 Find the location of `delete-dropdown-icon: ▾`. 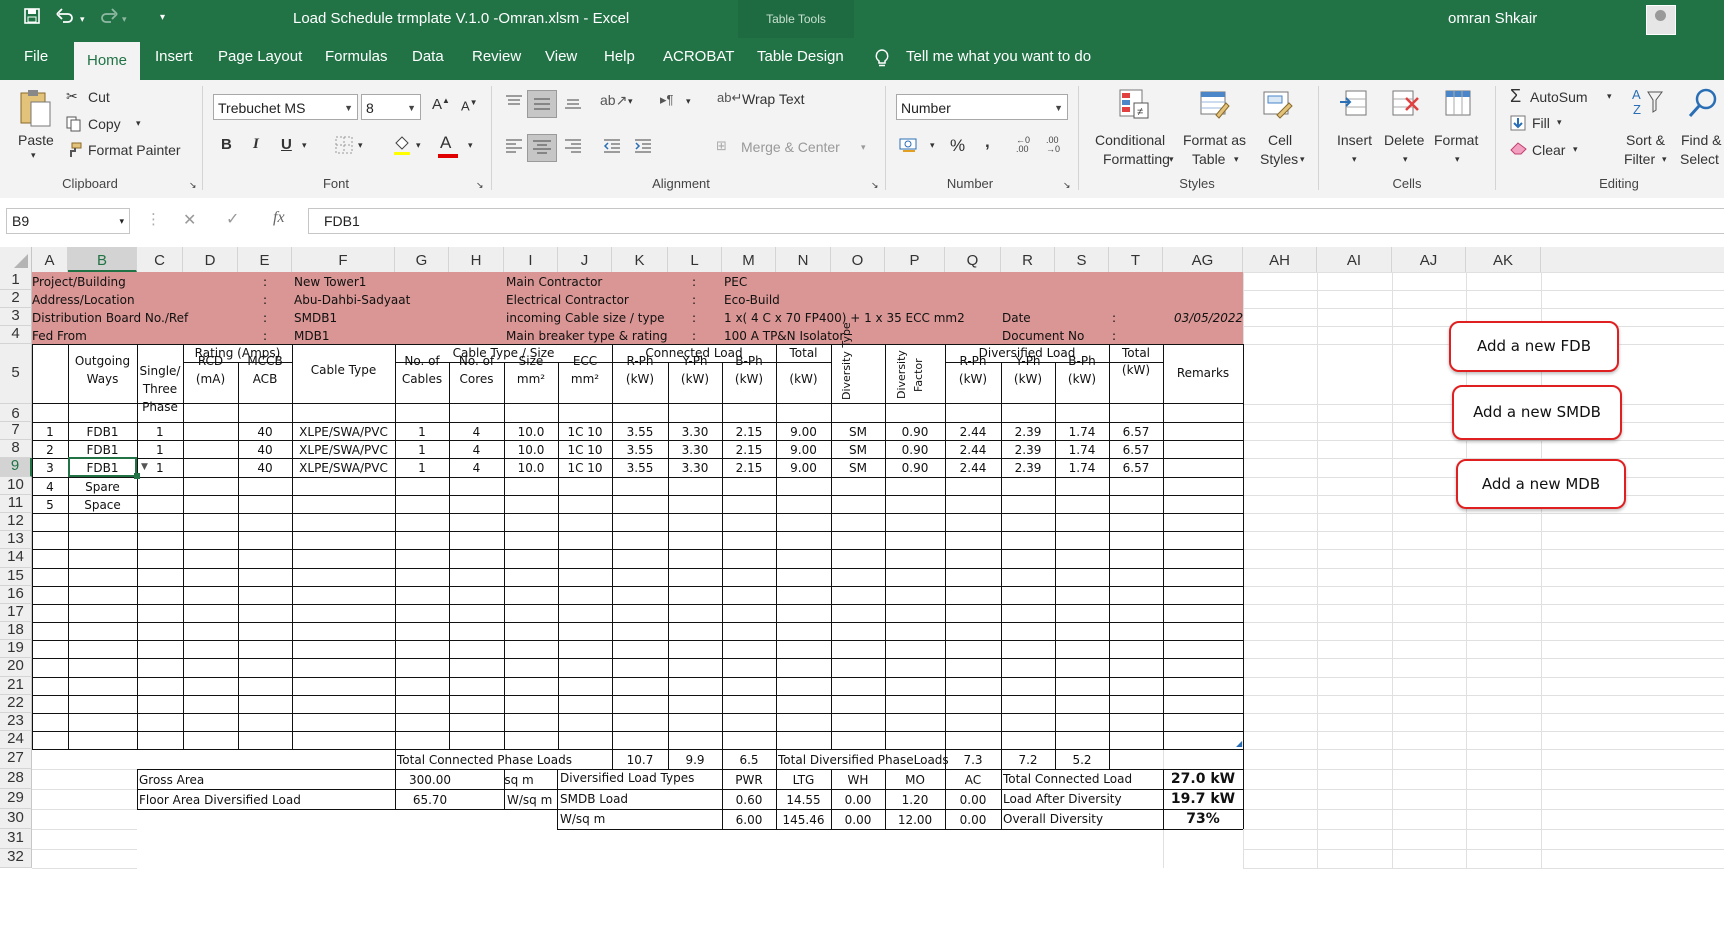

delete-dropdown-icon: ▾ is located at coordinates (1405, 159).